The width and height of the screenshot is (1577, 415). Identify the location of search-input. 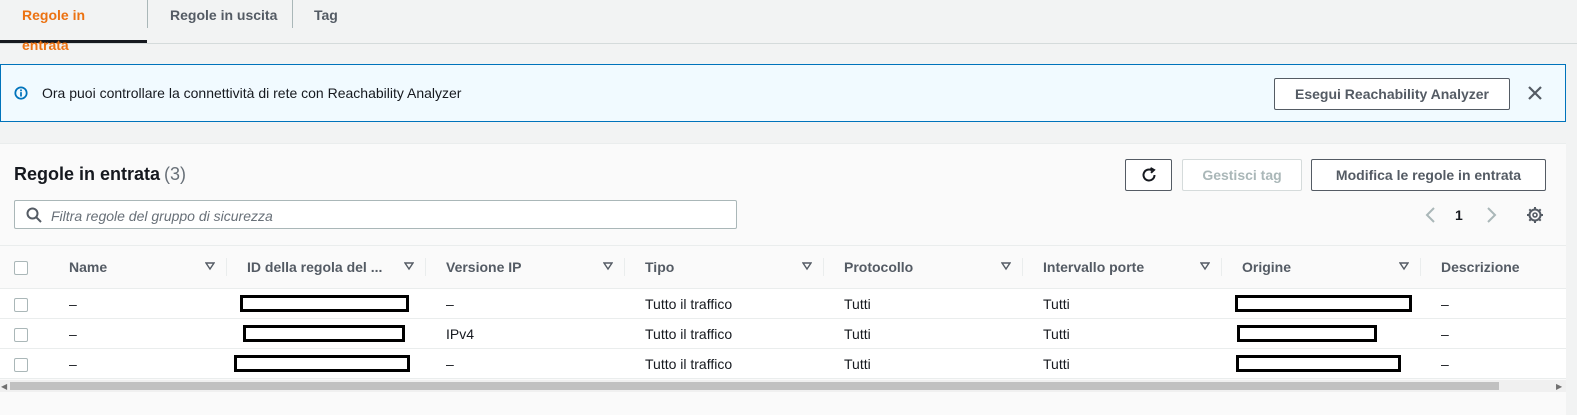
(381, 216).